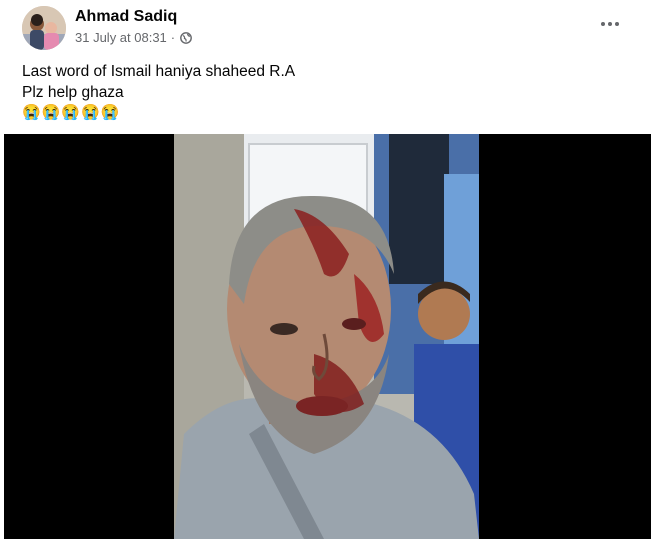  Describe the element at coordinates (186, 37) in the screenshot. I see `globe-icon` at that location.